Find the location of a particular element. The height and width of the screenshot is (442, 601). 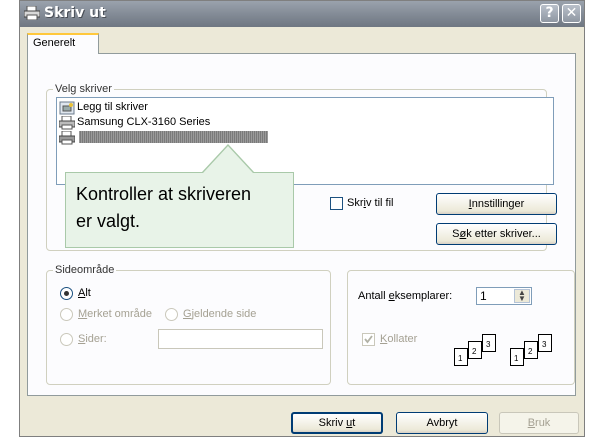

copies-spinner: 1 ▲ ▼ is located at coordinates (504, 296).